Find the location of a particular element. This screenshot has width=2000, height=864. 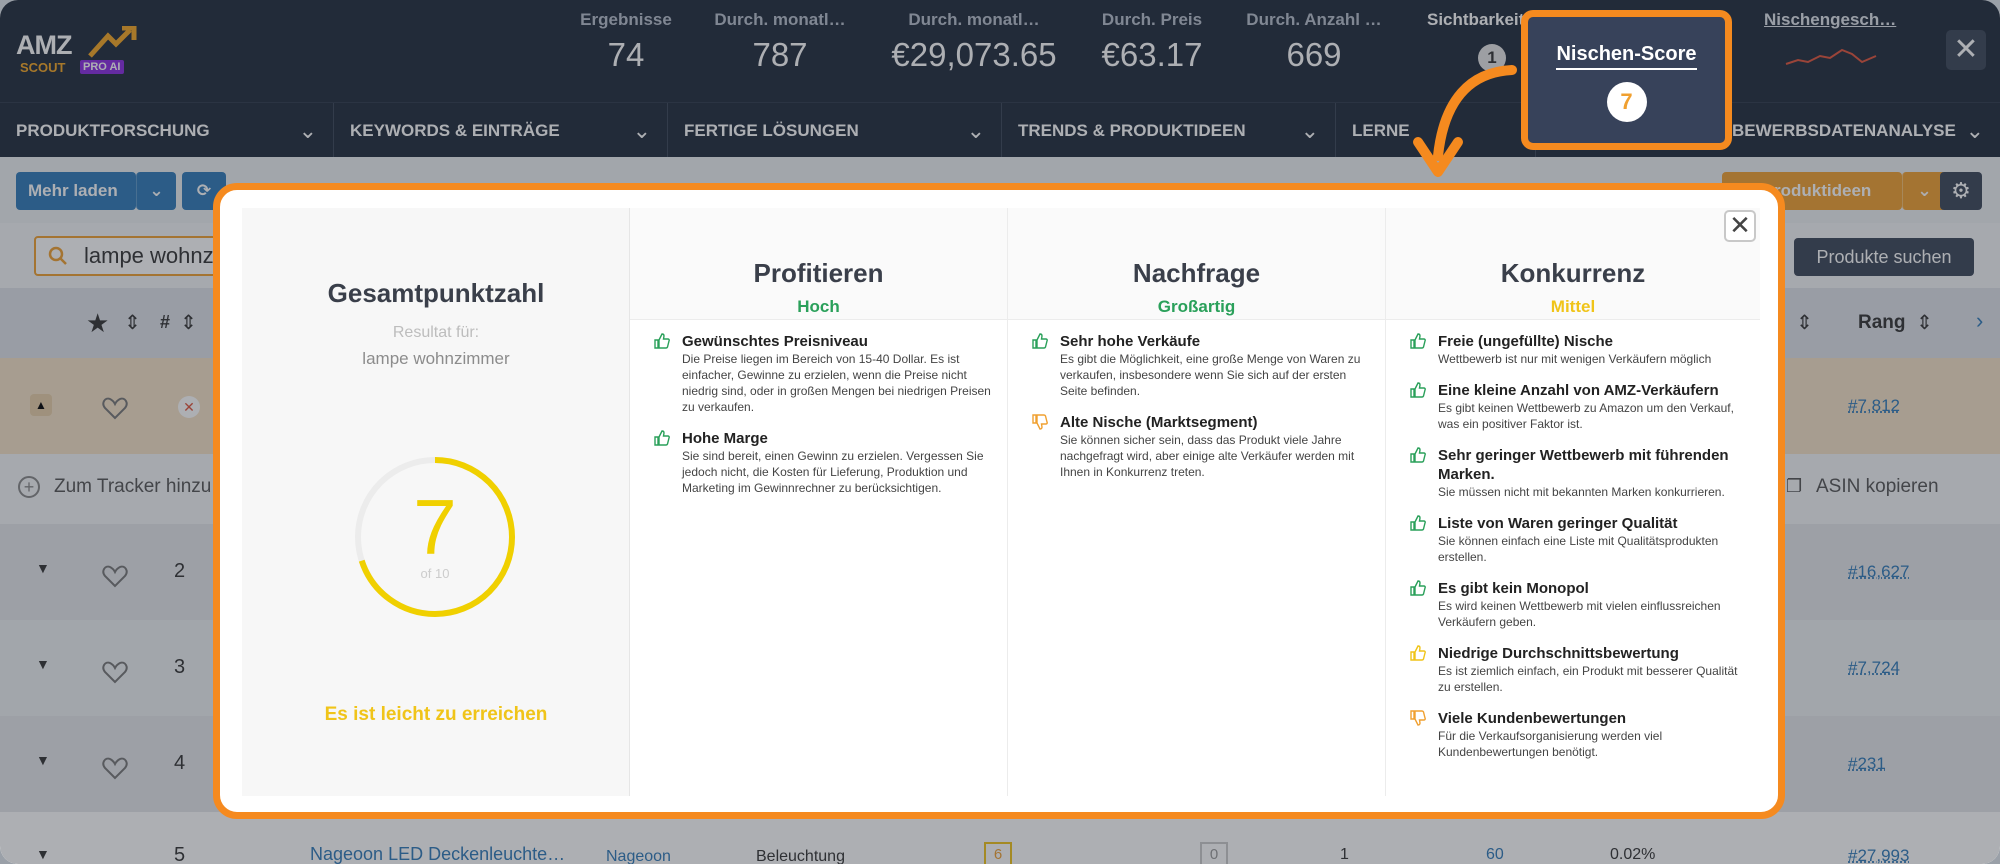

column-title: Profitieren is located at coordinates (818, 273).